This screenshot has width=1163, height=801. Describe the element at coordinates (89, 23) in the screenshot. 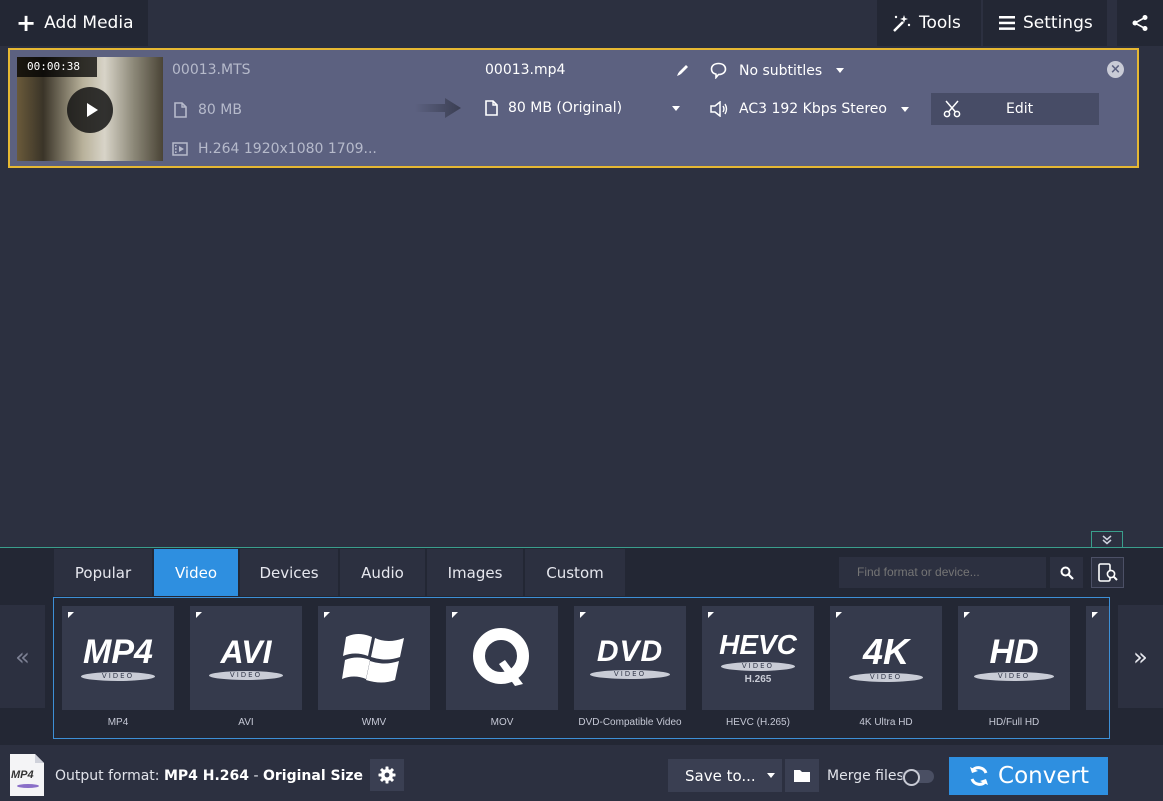

I see `add-media-label: Add Media` at that location.